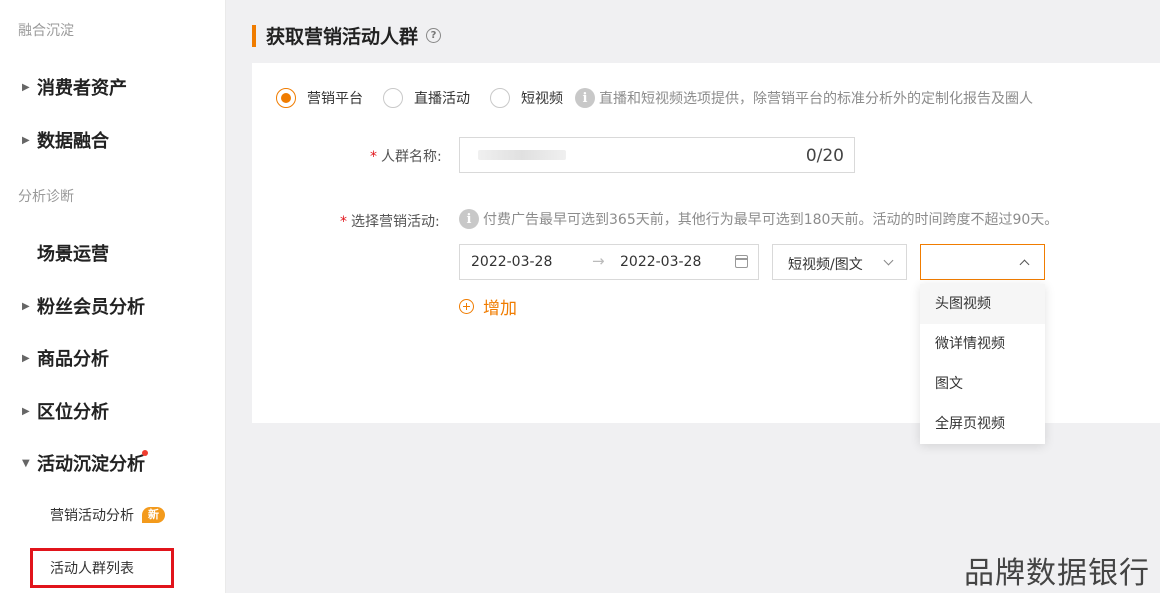  I want to click on calendar-icon, so click(741, 261).